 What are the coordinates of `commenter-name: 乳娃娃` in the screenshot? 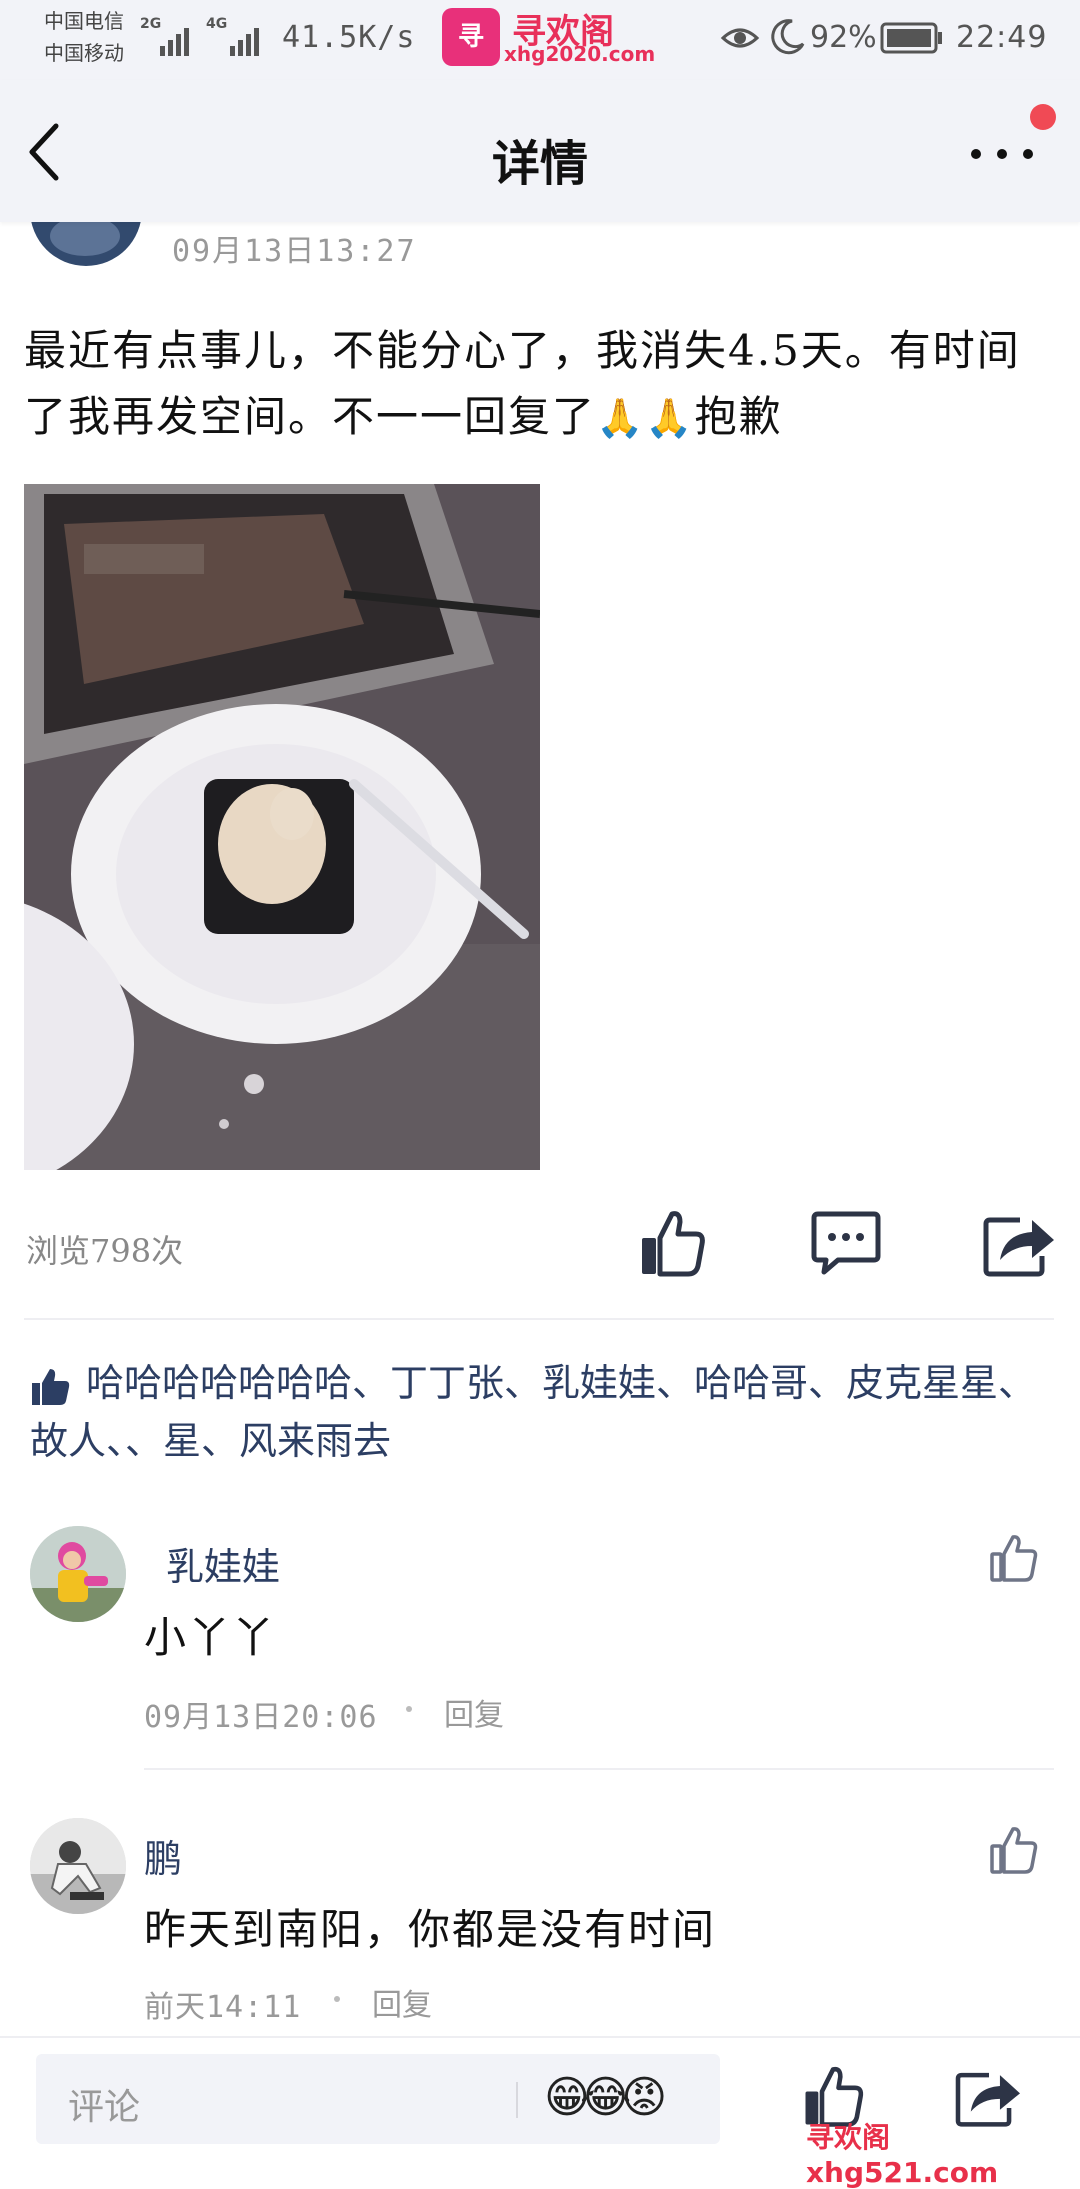 It's located at (223, 1563).